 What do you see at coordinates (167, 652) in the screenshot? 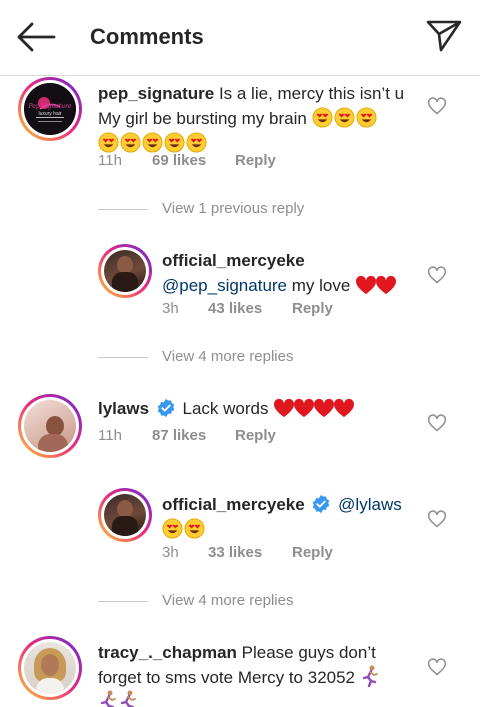
I see `comment-username: tracy_._chapman` at bounding box center [167, 652].